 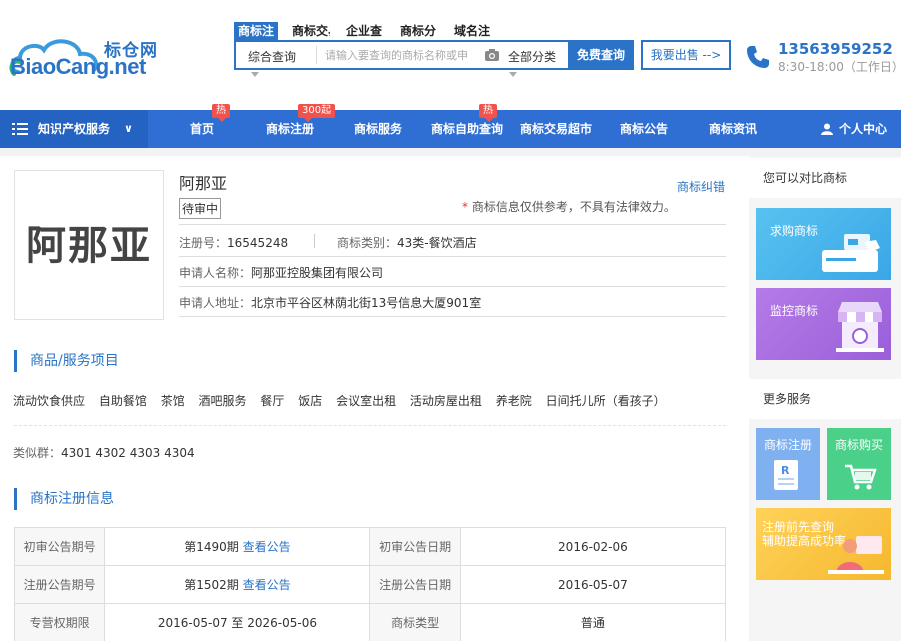 I want to click on address-row: 申请人地址：北京市平谷区林荫北街13号信息大厦901室, so click(x=330, y=302).